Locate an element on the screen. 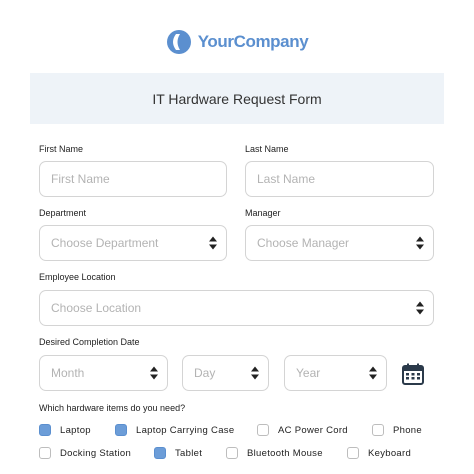  company-logo: YourCompany is located at coordinates (237, 42).